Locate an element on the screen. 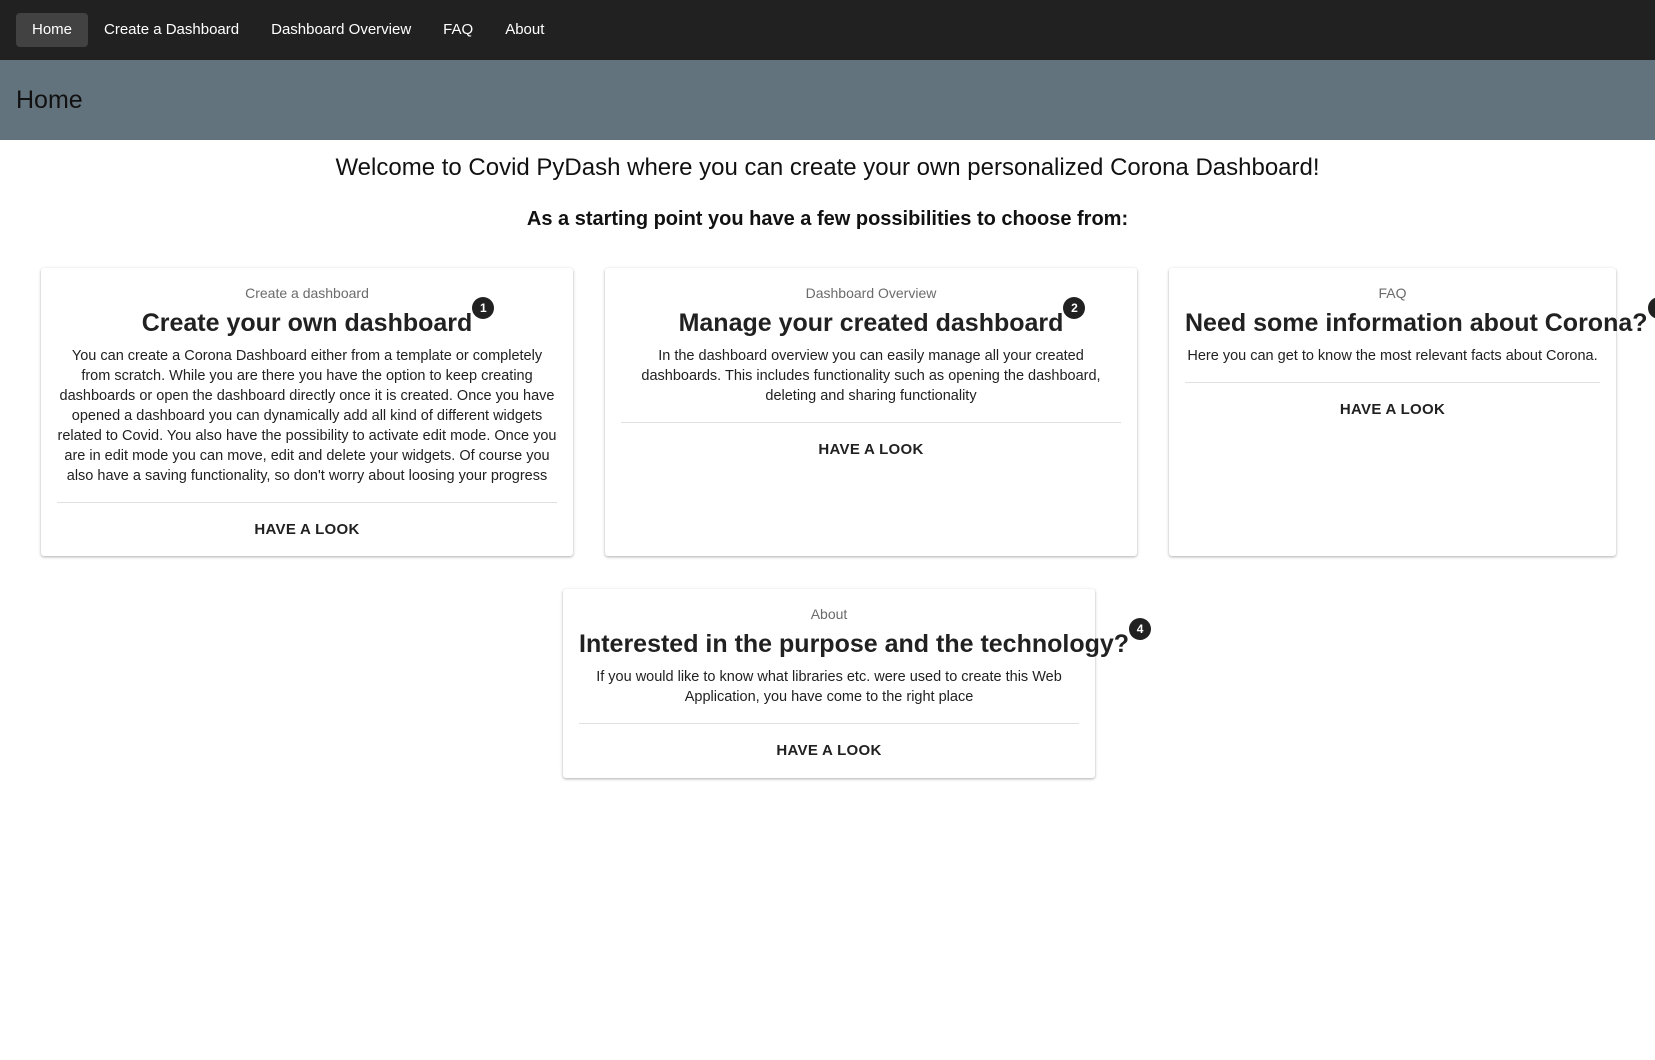 This screenshot has width=1655, height=1060. card-title: Manage your created dashboard is located at coordinates (871, 323).